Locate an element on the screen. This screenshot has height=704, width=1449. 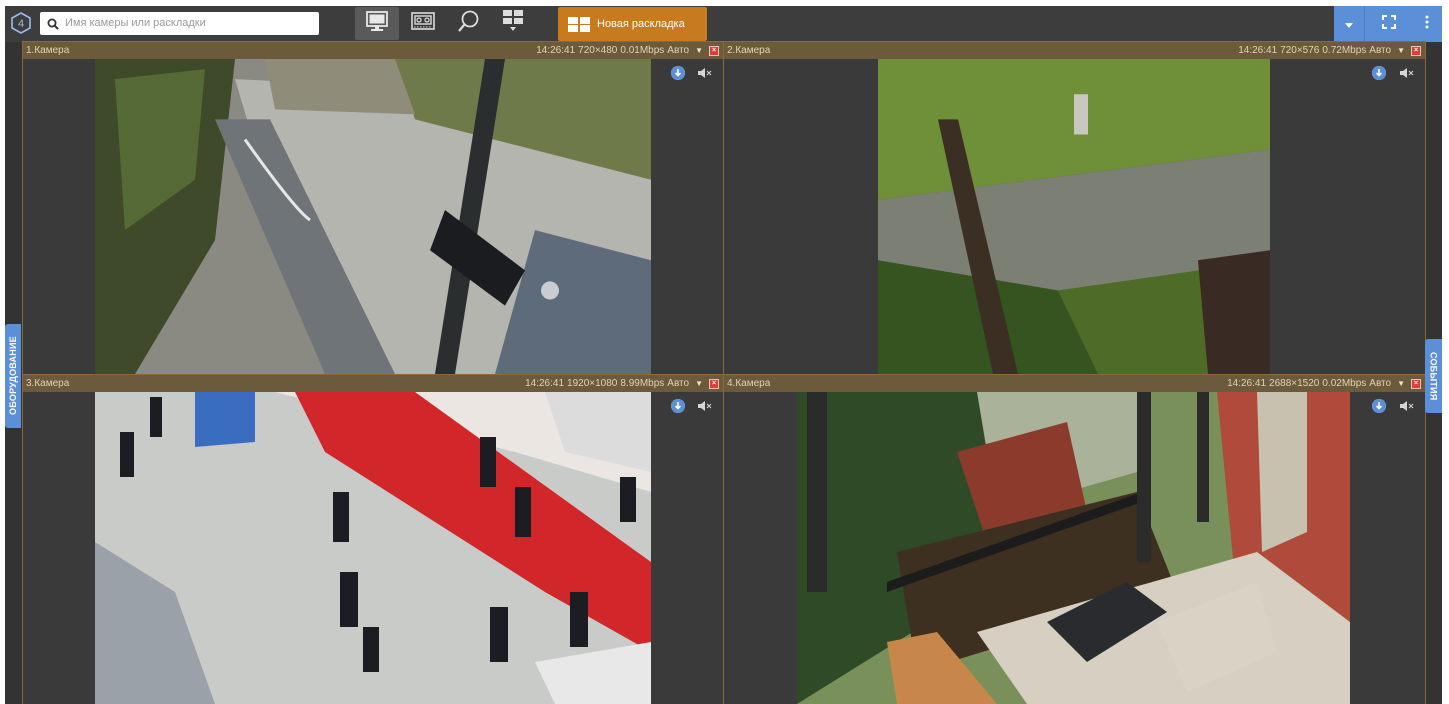
mode-layouts-button is located at coordinates (513, 23).